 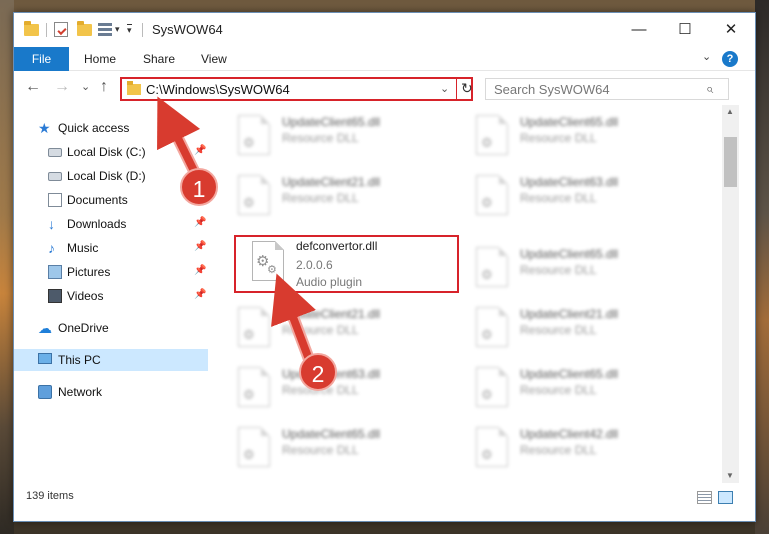 What do you see at coordinates (85, 86) in the screenshot?
I see `recent-locations-button: ⌄` at bounding box center [85, 86].